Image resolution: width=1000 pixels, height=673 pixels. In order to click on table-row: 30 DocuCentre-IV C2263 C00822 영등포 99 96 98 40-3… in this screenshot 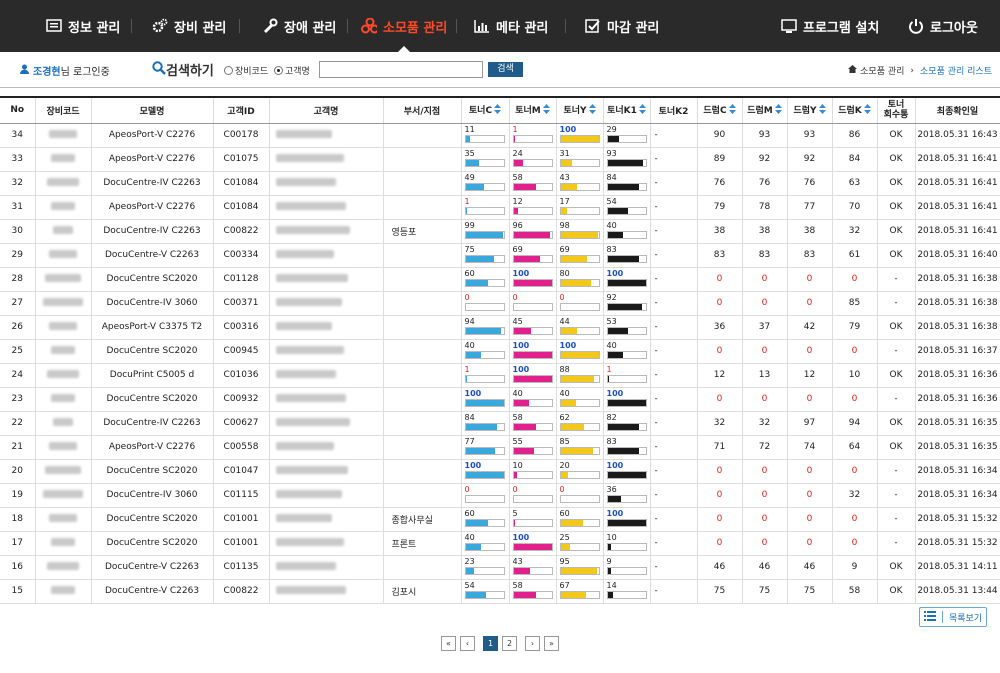, I will do `click(500, 231)`.